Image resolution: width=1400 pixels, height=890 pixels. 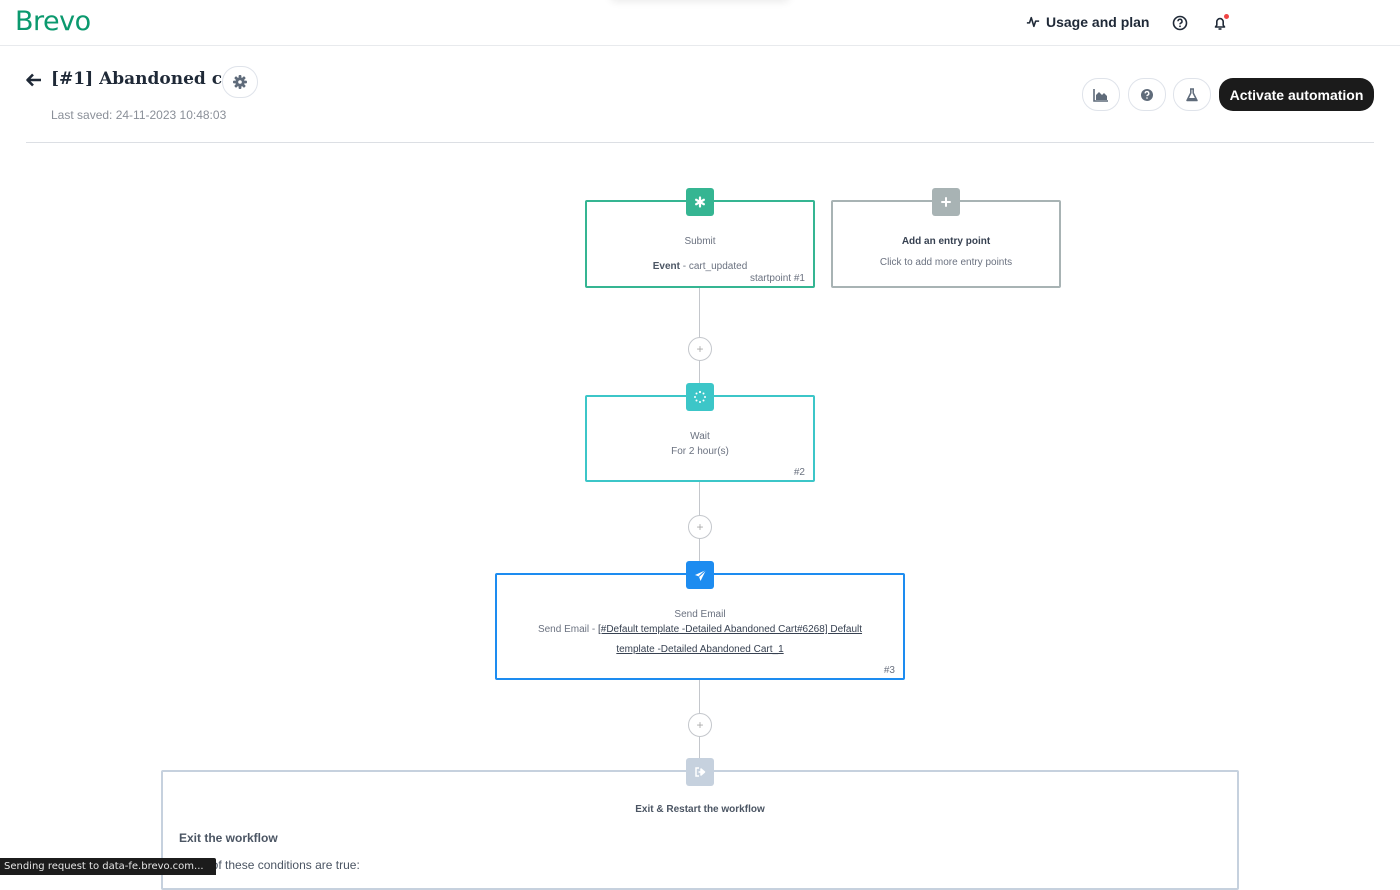 What do you see at coordinates (53, 21) in the screenshot?
I see `brevo-logo: Brevo` at bounding box center [53, 21].